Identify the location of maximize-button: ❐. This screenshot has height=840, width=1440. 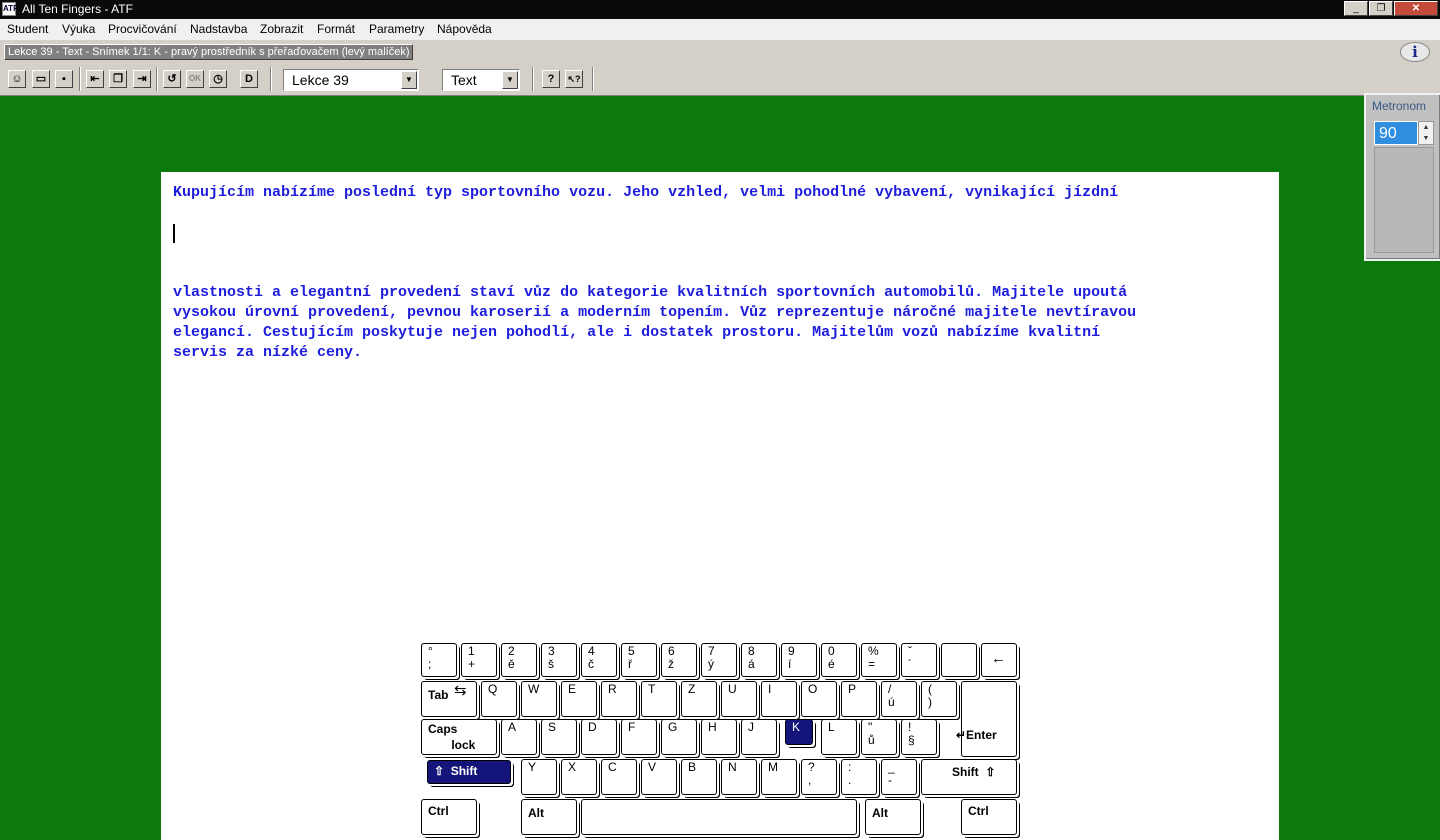
(1381, 8).